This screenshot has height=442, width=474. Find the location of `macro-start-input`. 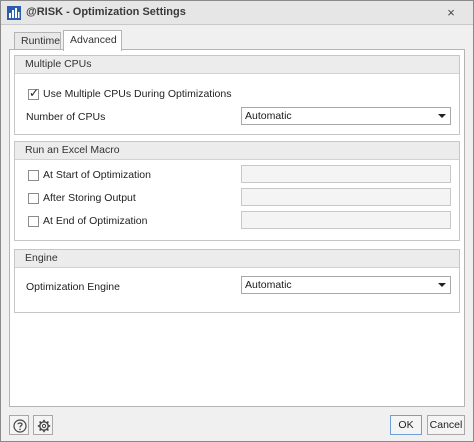

macro-start-input is located at coordinates (346, 174).